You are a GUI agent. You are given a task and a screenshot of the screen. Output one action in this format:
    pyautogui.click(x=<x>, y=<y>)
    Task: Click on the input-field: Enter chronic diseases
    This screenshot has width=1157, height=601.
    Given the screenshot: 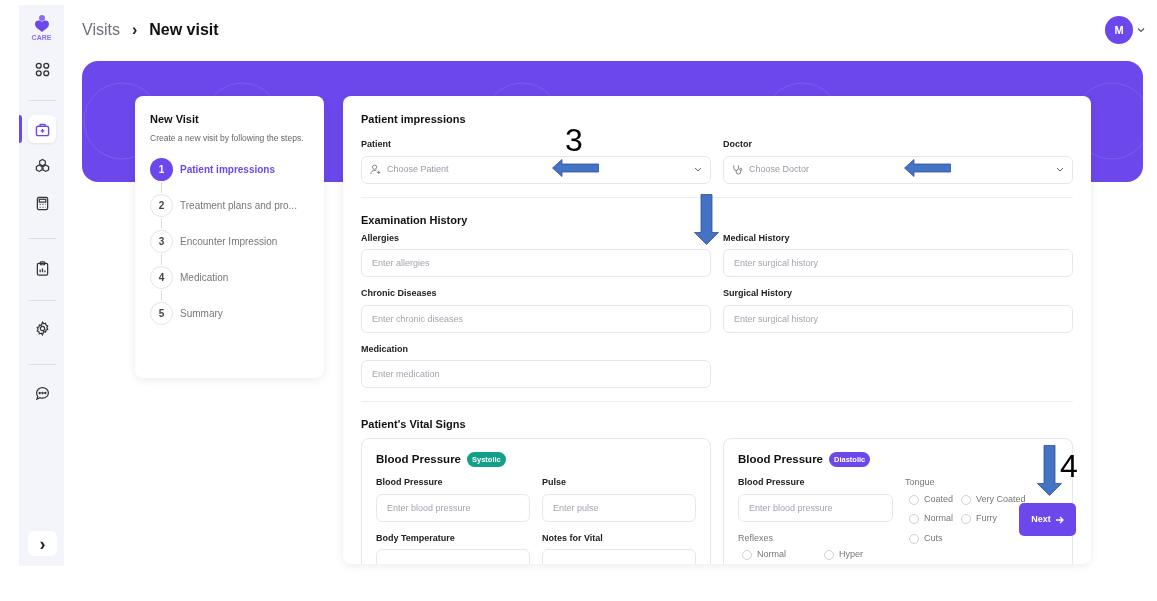 What is the action you would take?
    pyautogui.click(x=536, y=318)
    